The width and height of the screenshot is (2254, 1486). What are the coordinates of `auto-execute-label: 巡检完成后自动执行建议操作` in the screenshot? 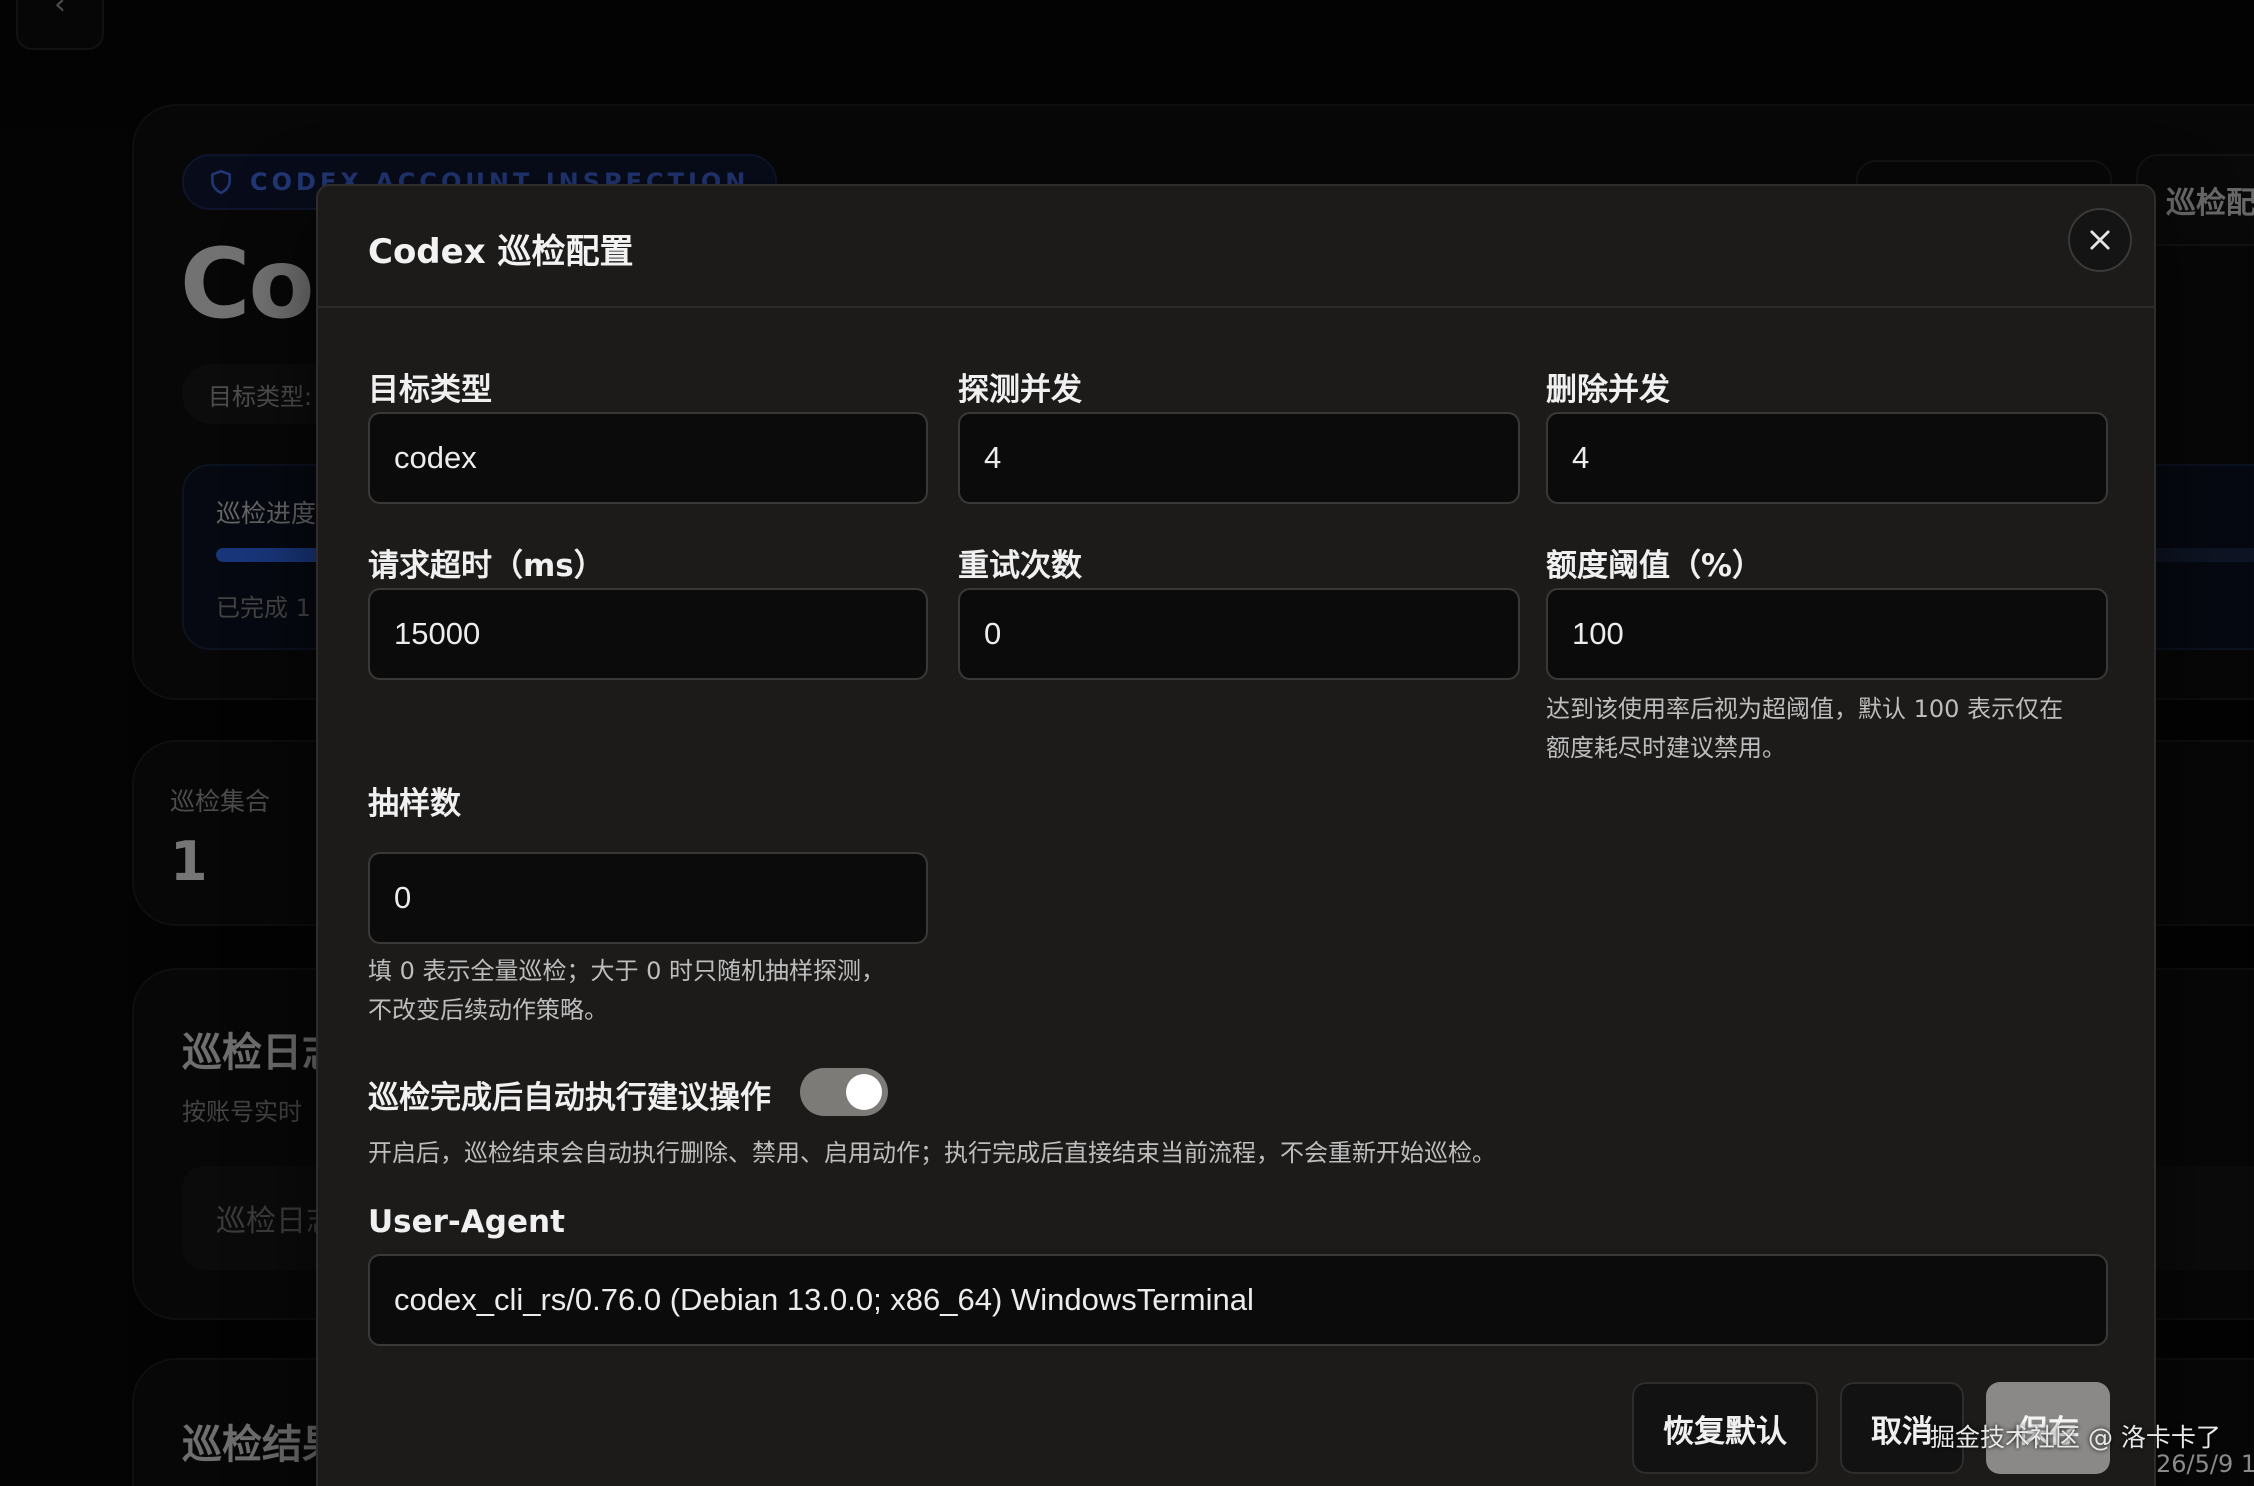 It's located at (569, 1098).